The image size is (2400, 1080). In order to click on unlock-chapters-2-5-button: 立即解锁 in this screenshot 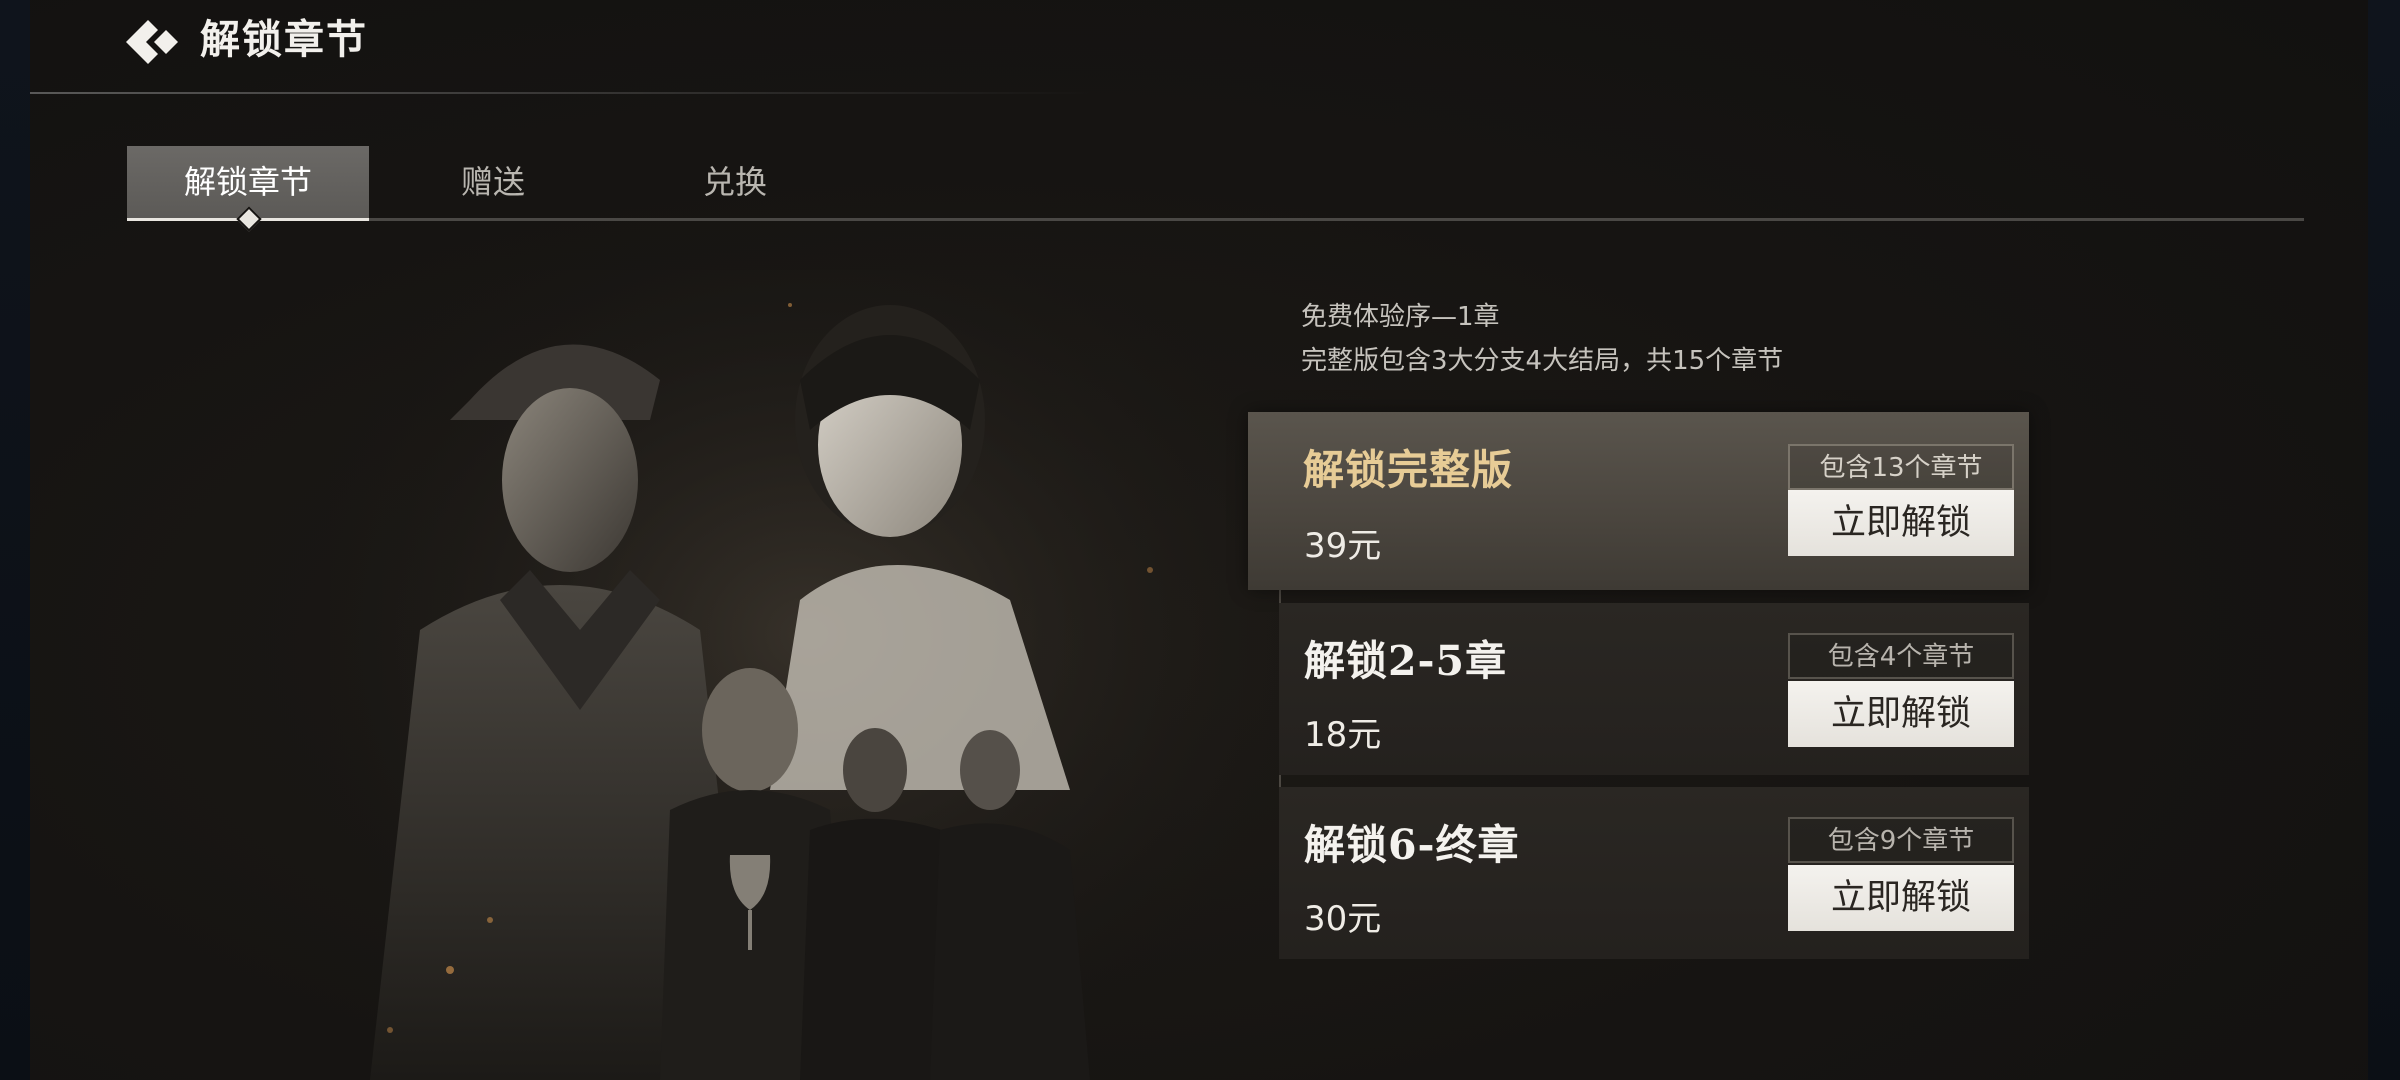, I will do `click(1901, 714)`.